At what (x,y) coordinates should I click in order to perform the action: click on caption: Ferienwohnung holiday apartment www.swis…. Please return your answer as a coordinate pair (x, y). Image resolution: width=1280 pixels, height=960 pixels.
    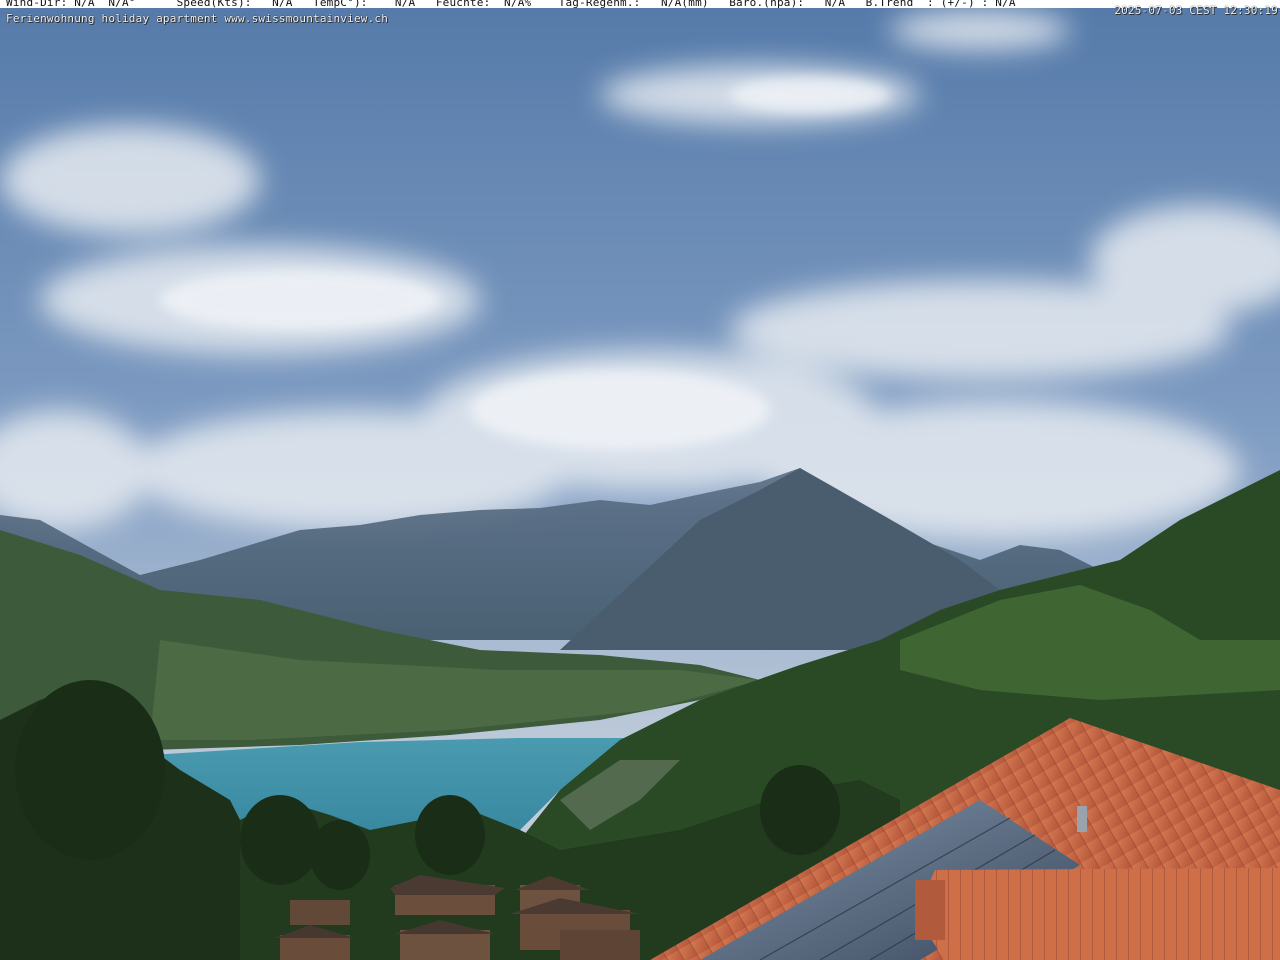
    Looking at the image, I should click on (197, 18).